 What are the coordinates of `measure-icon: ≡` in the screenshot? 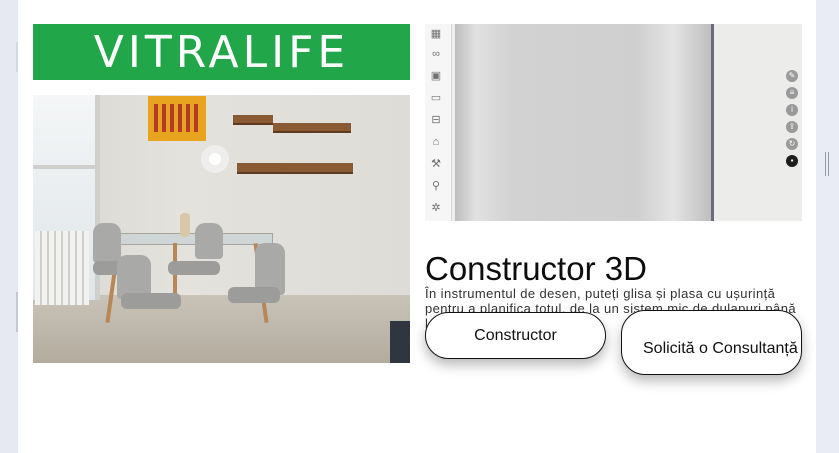 It's located at (792, 93).